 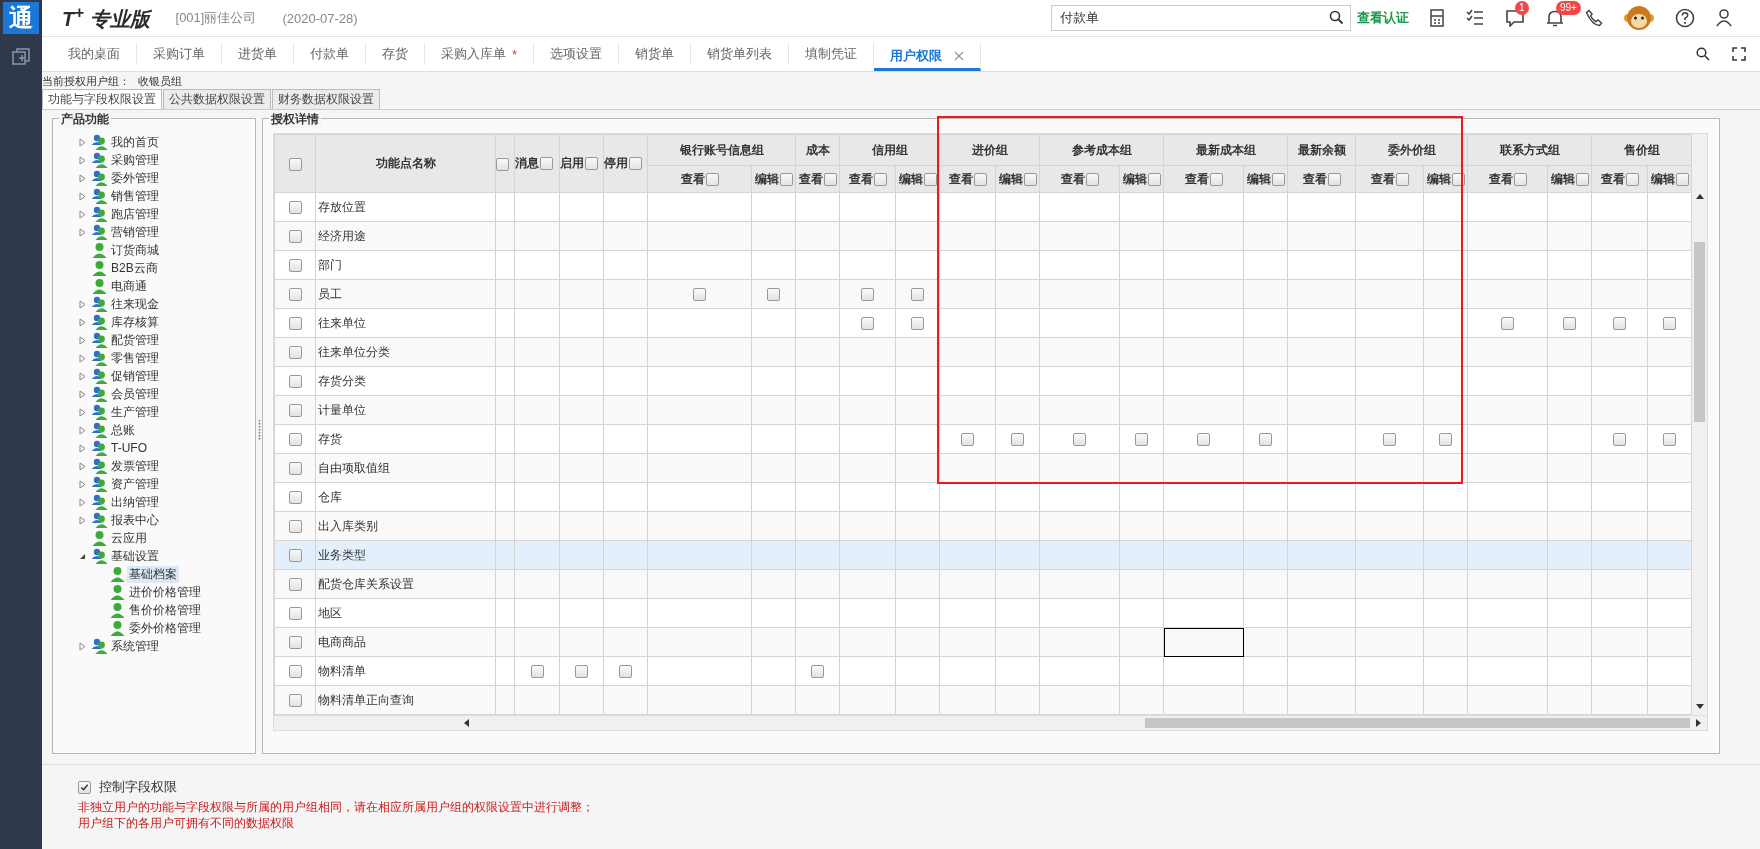 I want to click on sub-tab: 功能与字段权限设置, so click(x=102, y=99).